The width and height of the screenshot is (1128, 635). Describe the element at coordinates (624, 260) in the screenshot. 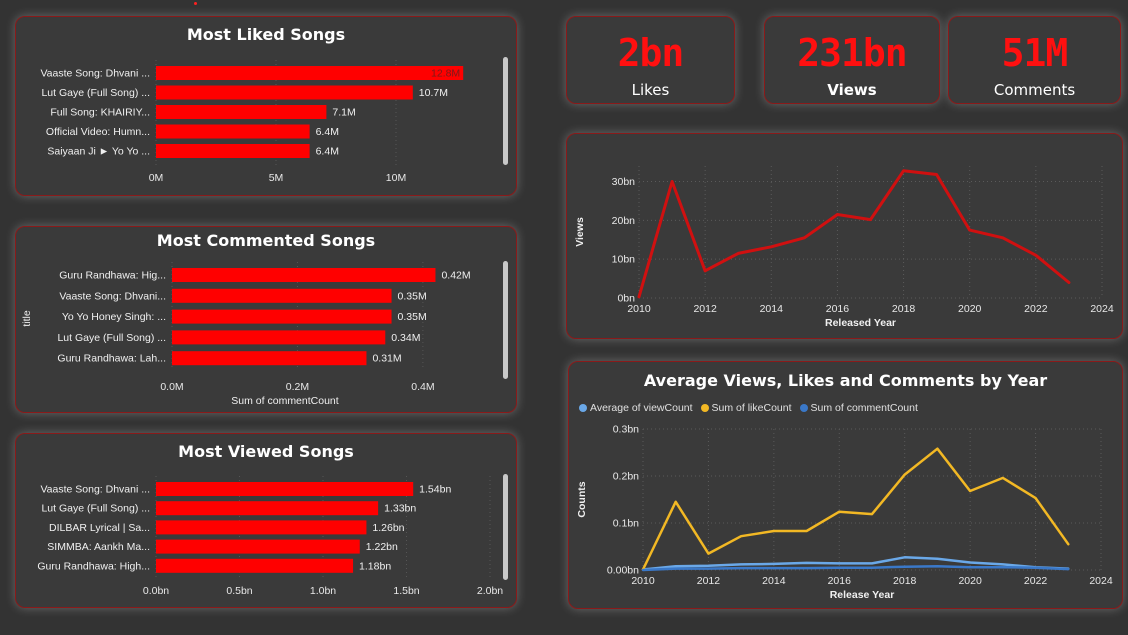

I see `y-tick-label: 10bn` at that location.